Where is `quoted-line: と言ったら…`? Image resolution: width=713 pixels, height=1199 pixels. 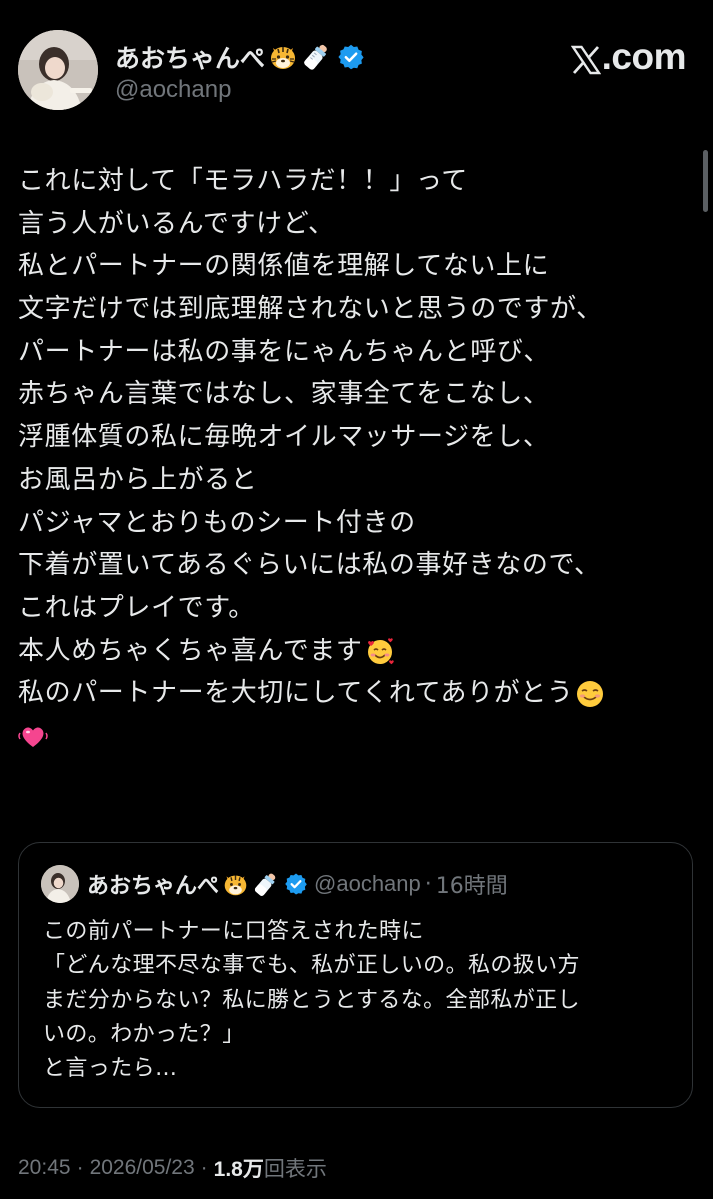
quoted-line: と言ったら… is located at coordinates (110, 1069).